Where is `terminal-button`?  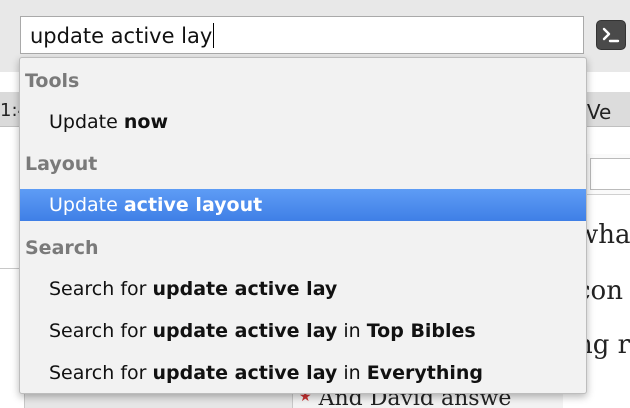 terminal-button is located at coordinates (611, 35).